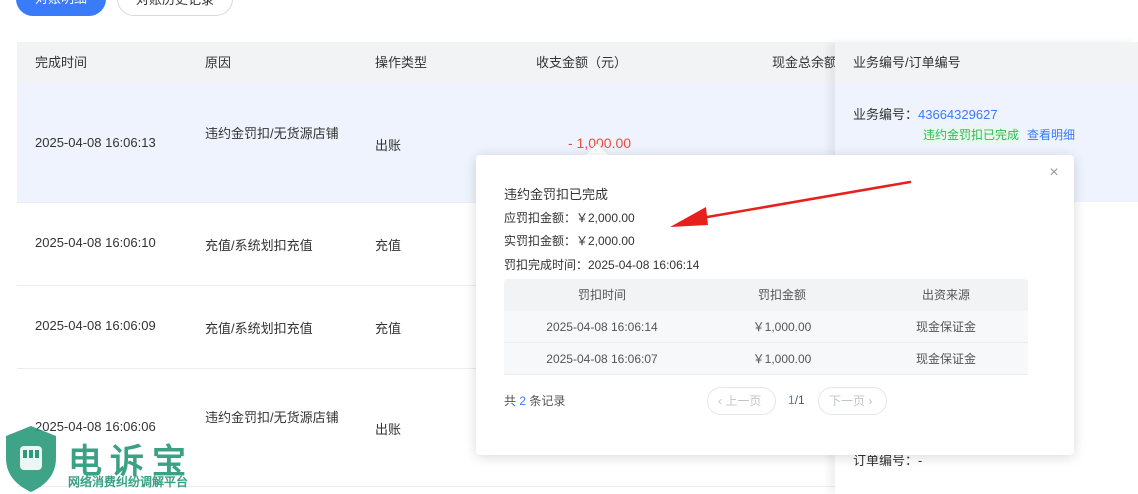  Describe the element at coordinates (886, 114) in the screenshot. I see `business-number-label: 业务编号：` at that location.